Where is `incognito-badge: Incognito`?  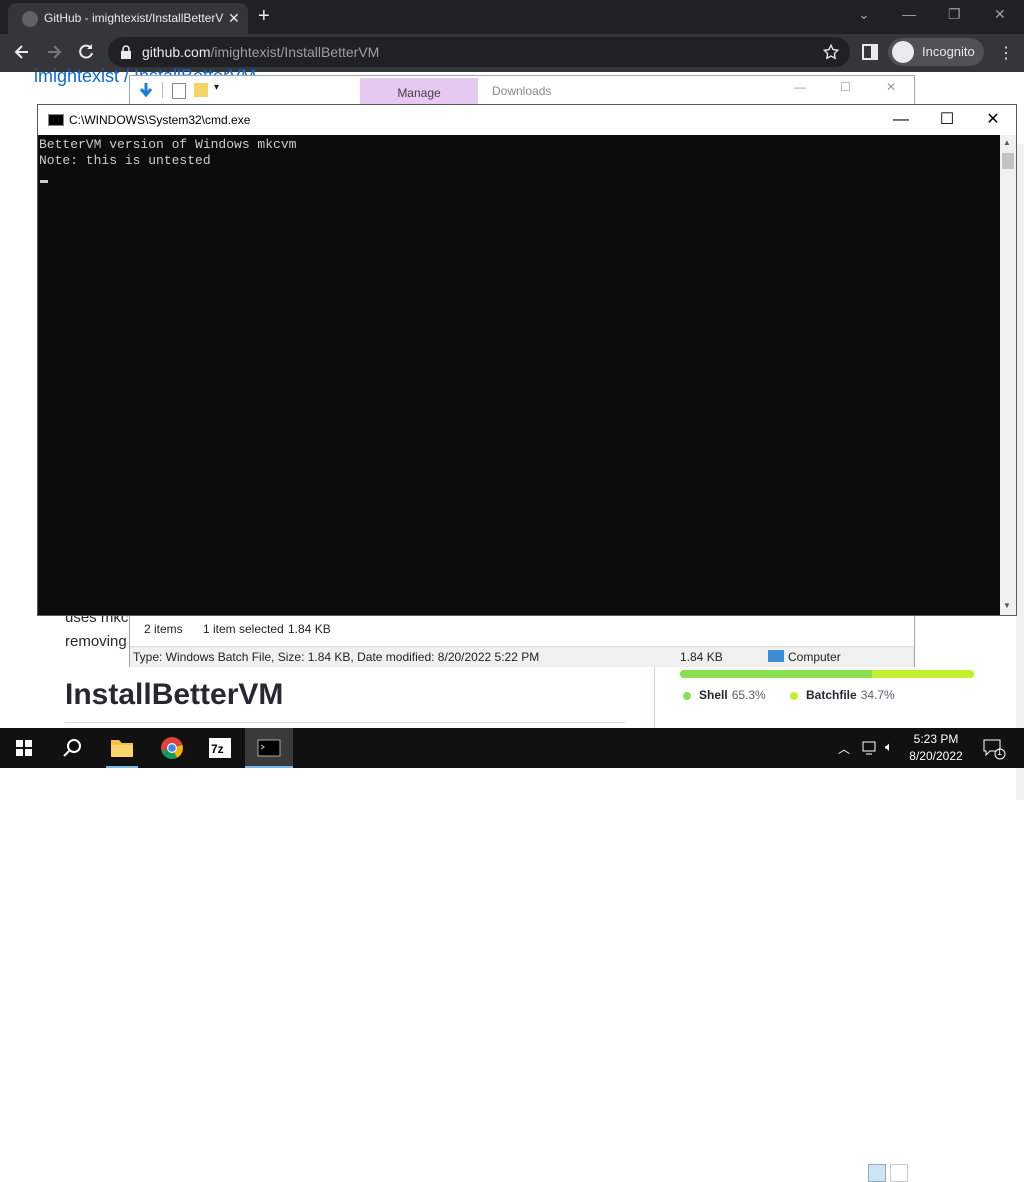
incognito-badge: Incognito is located at coordinates (936, 52).